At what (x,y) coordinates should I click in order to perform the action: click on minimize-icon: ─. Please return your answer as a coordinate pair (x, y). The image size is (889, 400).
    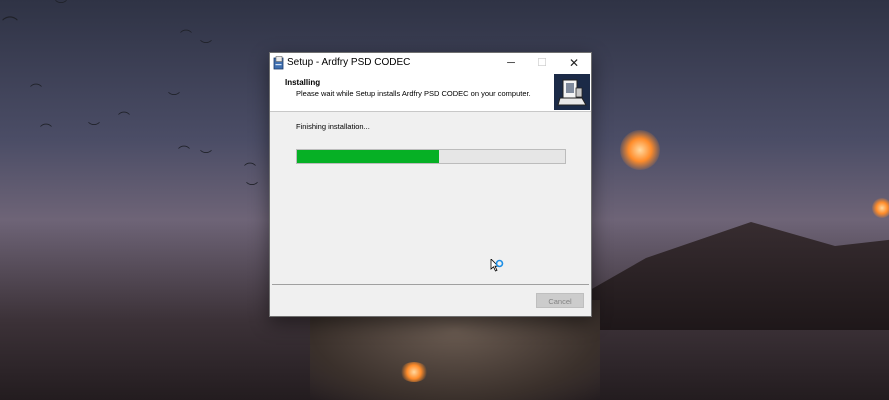
    Looking at the image, I should click on (511, 63).